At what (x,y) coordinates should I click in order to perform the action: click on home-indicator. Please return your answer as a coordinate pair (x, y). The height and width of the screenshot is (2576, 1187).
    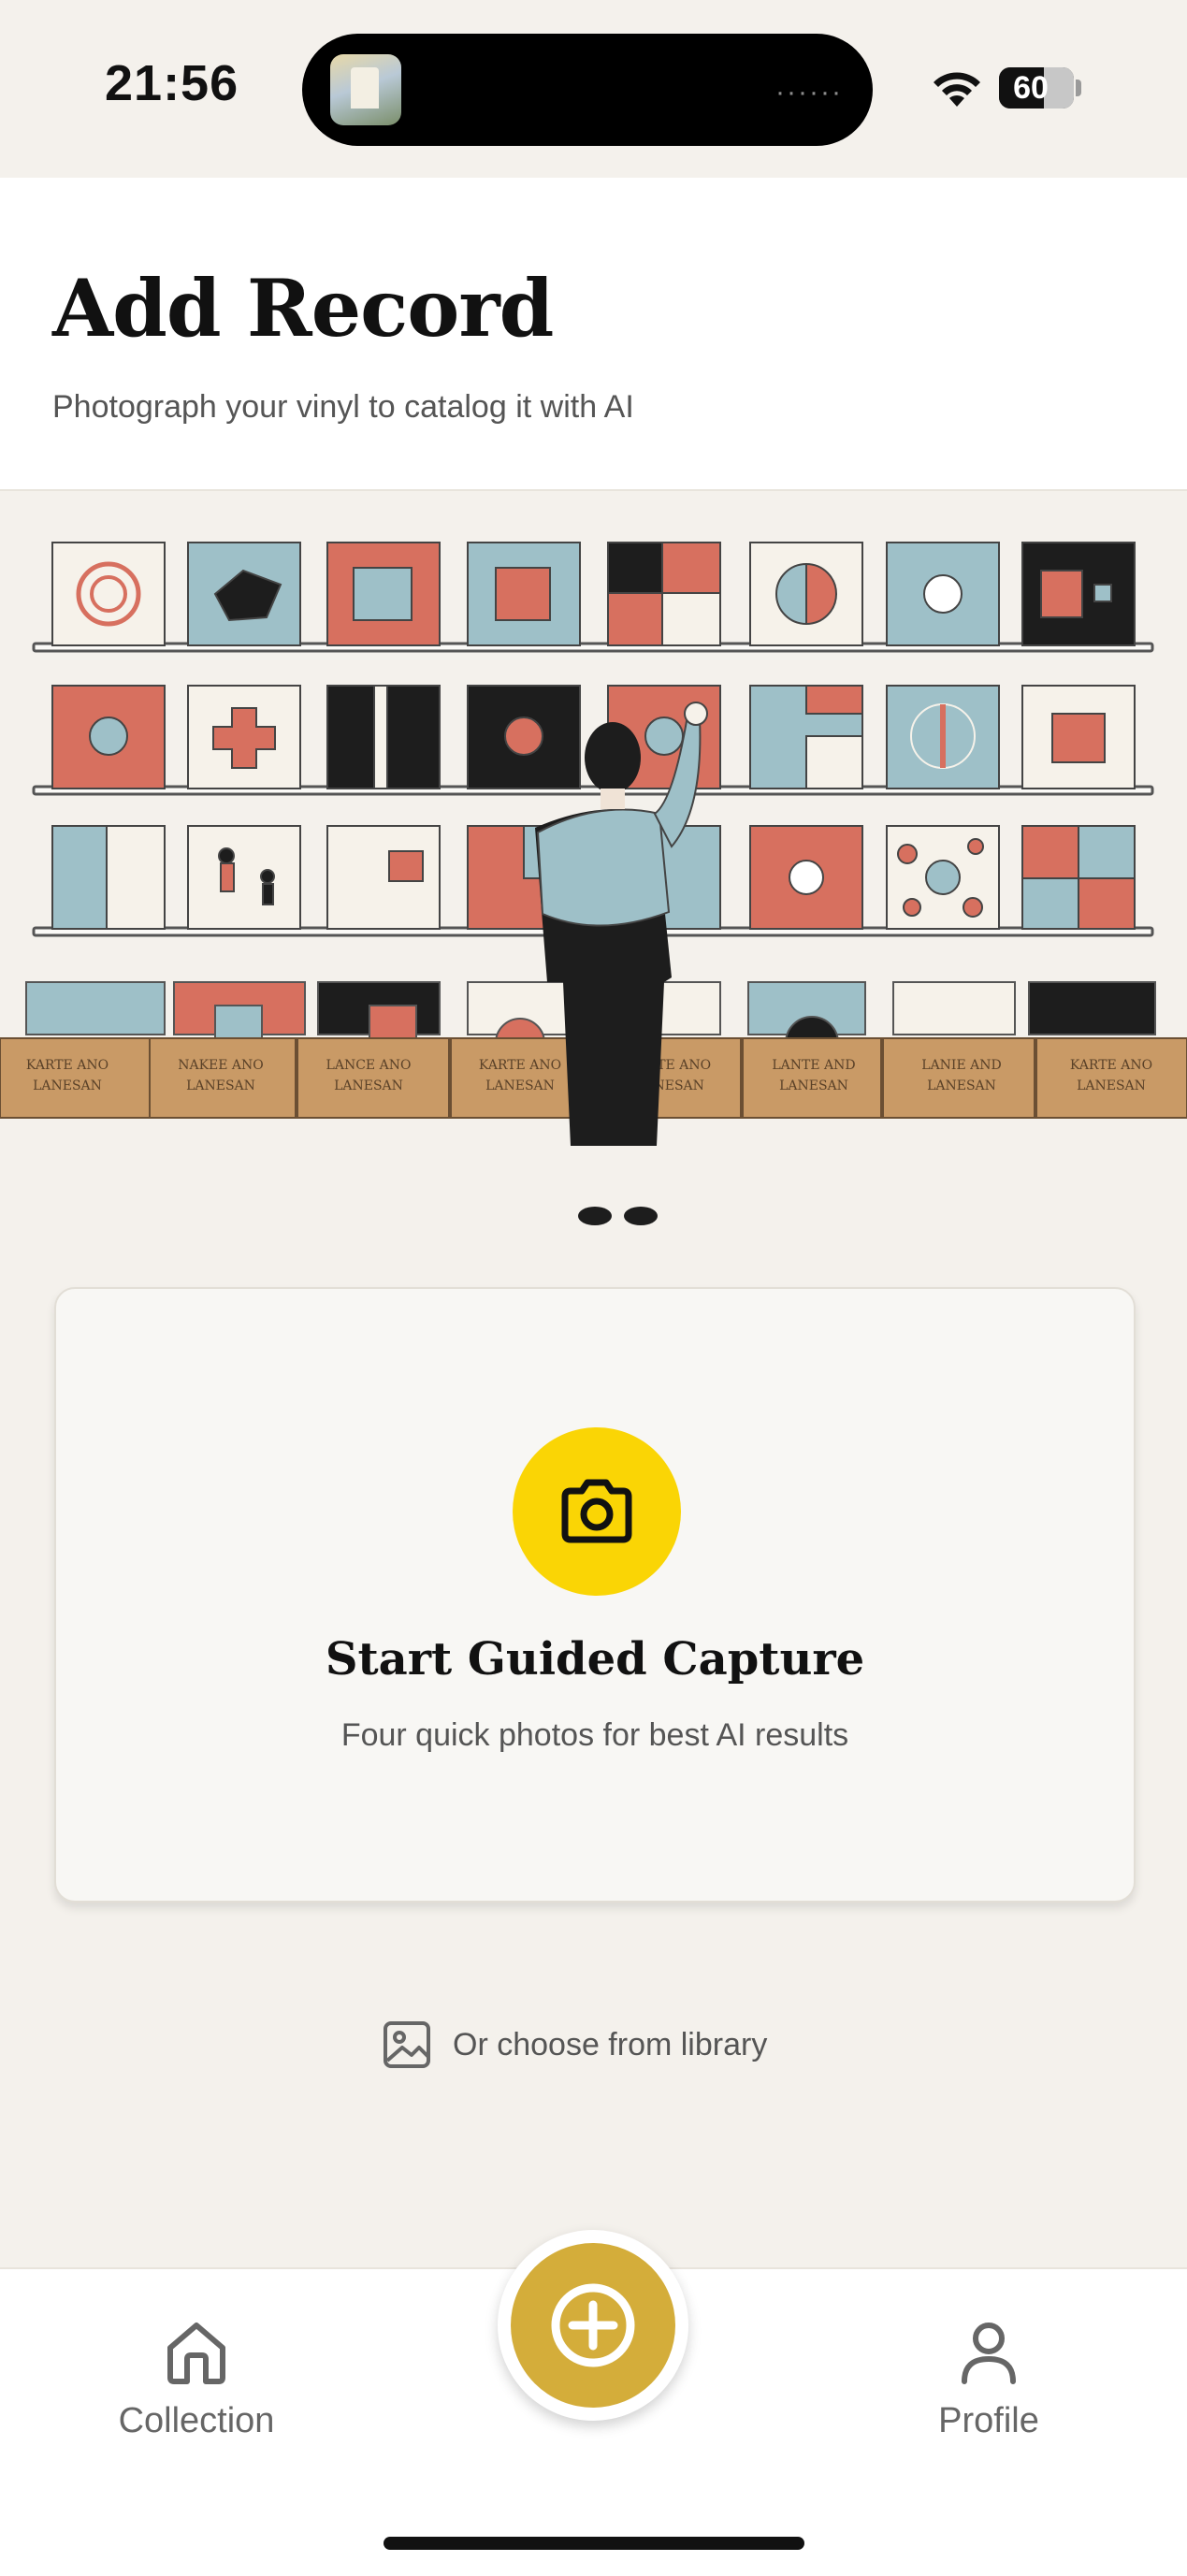
    Looking at the image, I should click on (594, 2543).